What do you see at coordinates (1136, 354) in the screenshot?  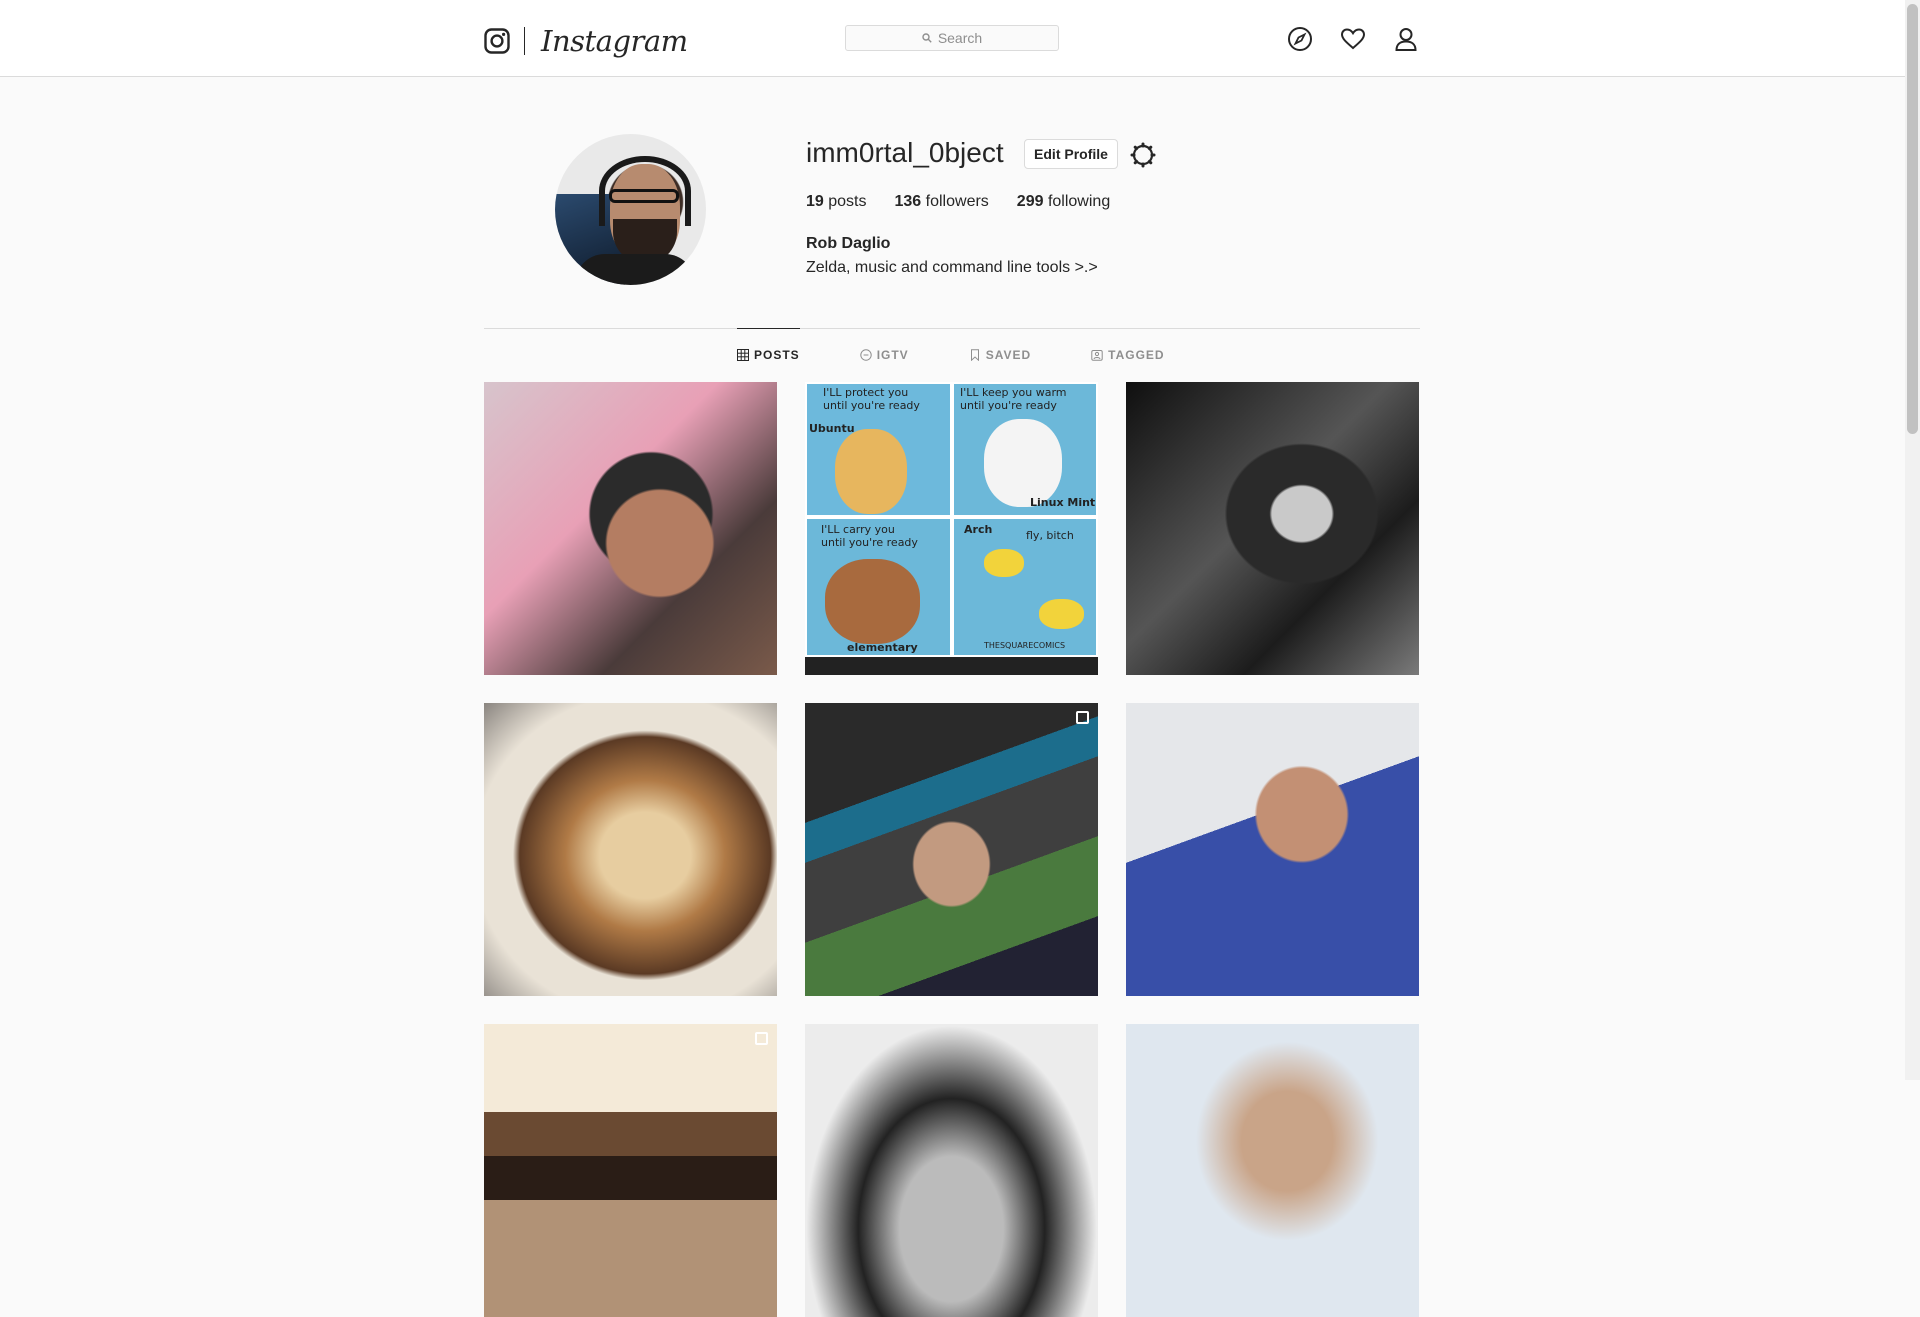 I see `tab-tagged-label: TAGGED` at bounding box center [1136, 354].